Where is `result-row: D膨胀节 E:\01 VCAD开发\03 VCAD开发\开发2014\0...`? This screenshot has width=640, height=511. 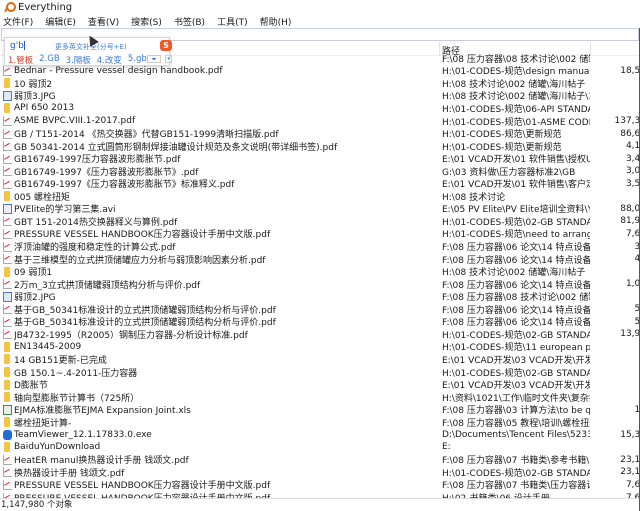
result-row: D膨胀节 E:\01 VCAD开发\03 VCAD开发\开发2014\0... is located at coordinates (320, 384).